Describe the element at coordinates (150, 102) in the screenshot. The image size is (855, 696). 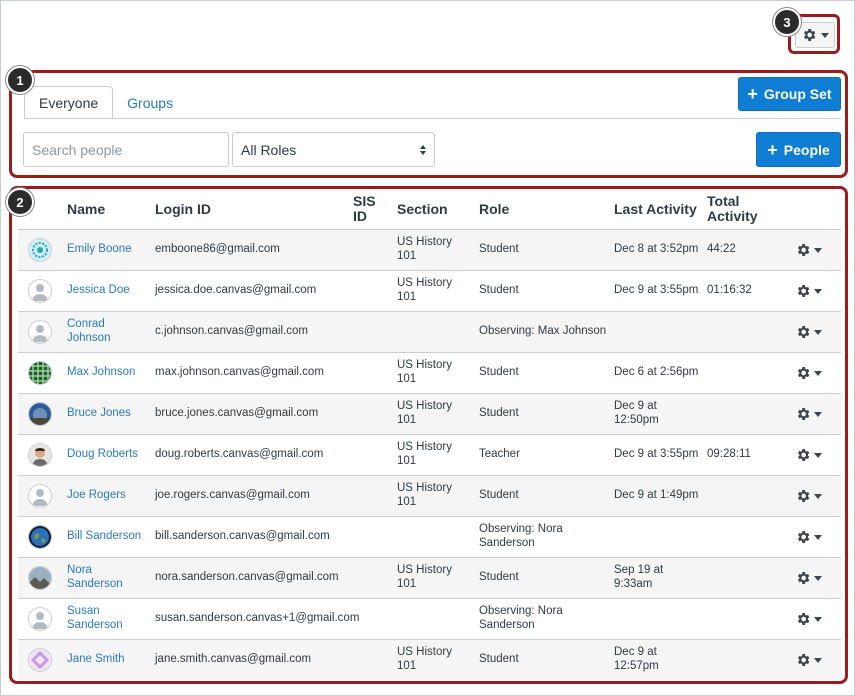
I see `tab-groups: Groups` at that location.